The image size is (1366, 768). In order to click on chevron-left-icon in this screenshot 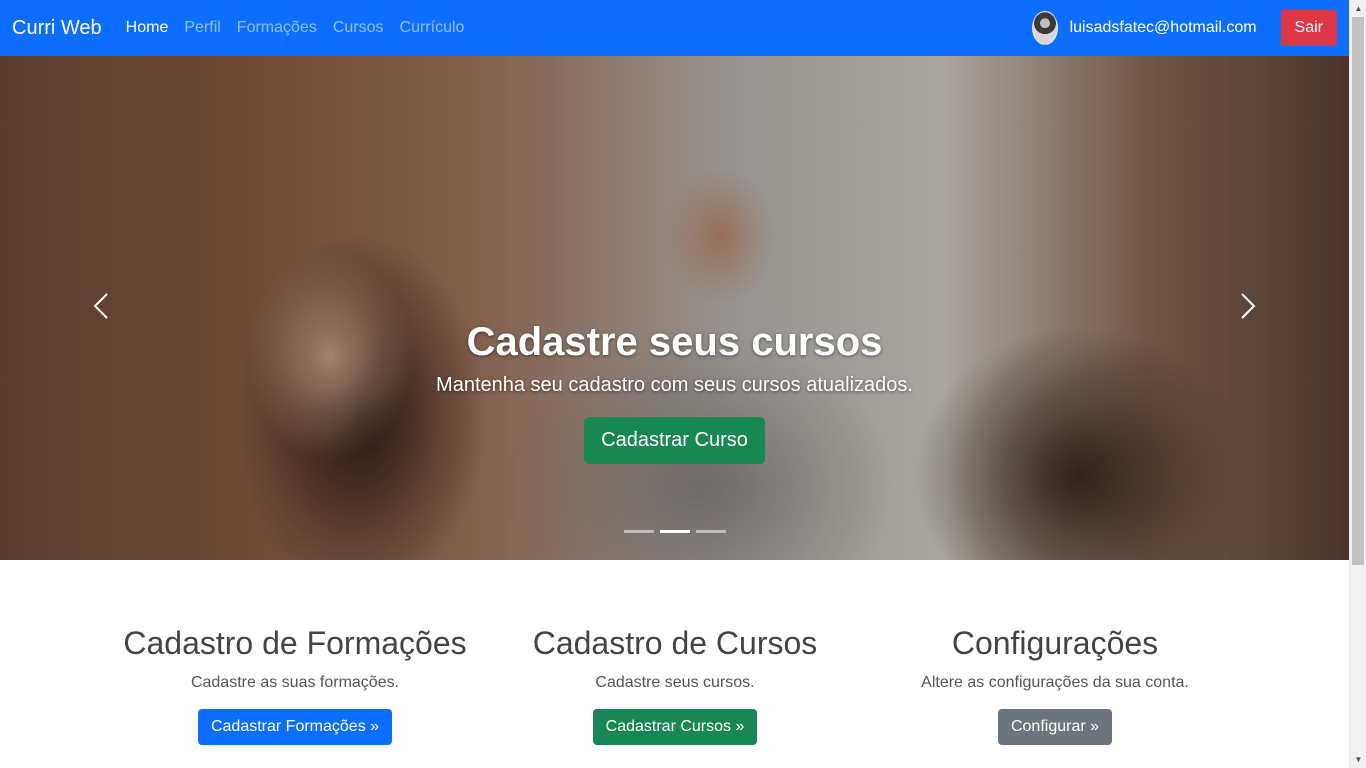, I will do `click(100, 306)`.